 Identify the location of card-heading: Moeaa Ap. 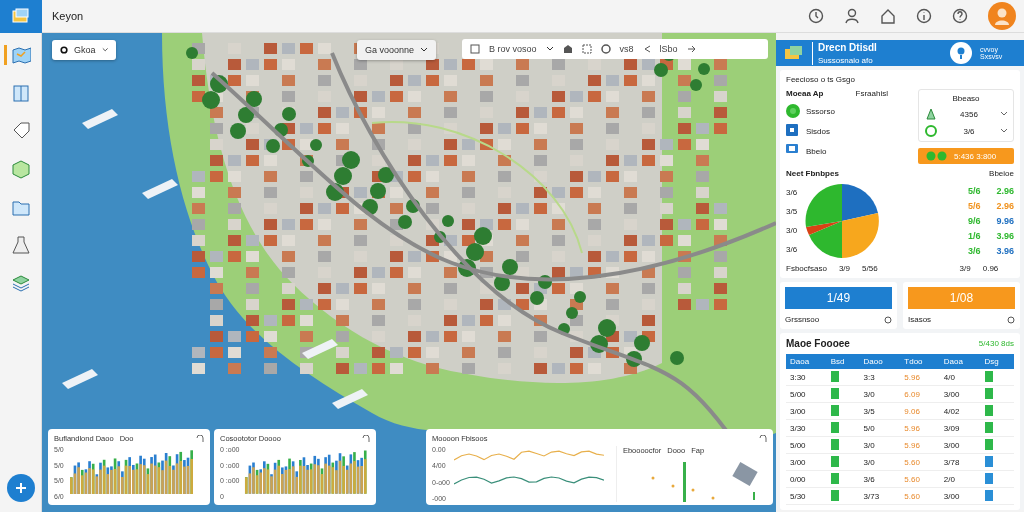
(805, 93).